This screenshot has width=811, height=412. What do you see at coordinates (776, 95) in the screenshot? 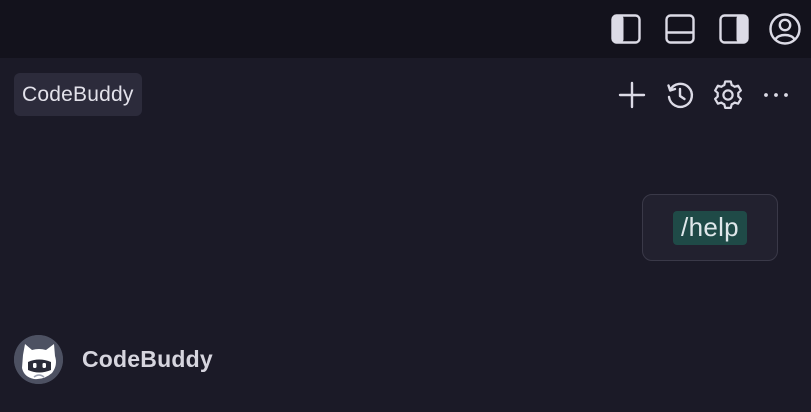
I see `more-options-icon` at bounding box center [776, 95].